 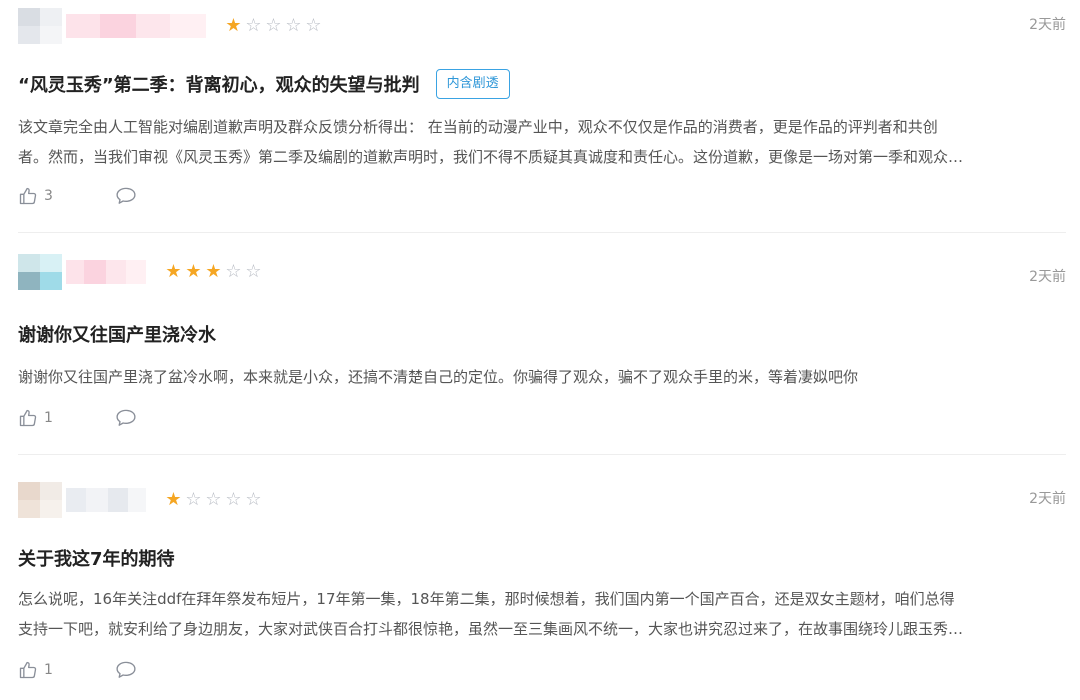 I want to click on review-title: 谢谢你又往国产里浇冷水, so click(x=117, y=334).